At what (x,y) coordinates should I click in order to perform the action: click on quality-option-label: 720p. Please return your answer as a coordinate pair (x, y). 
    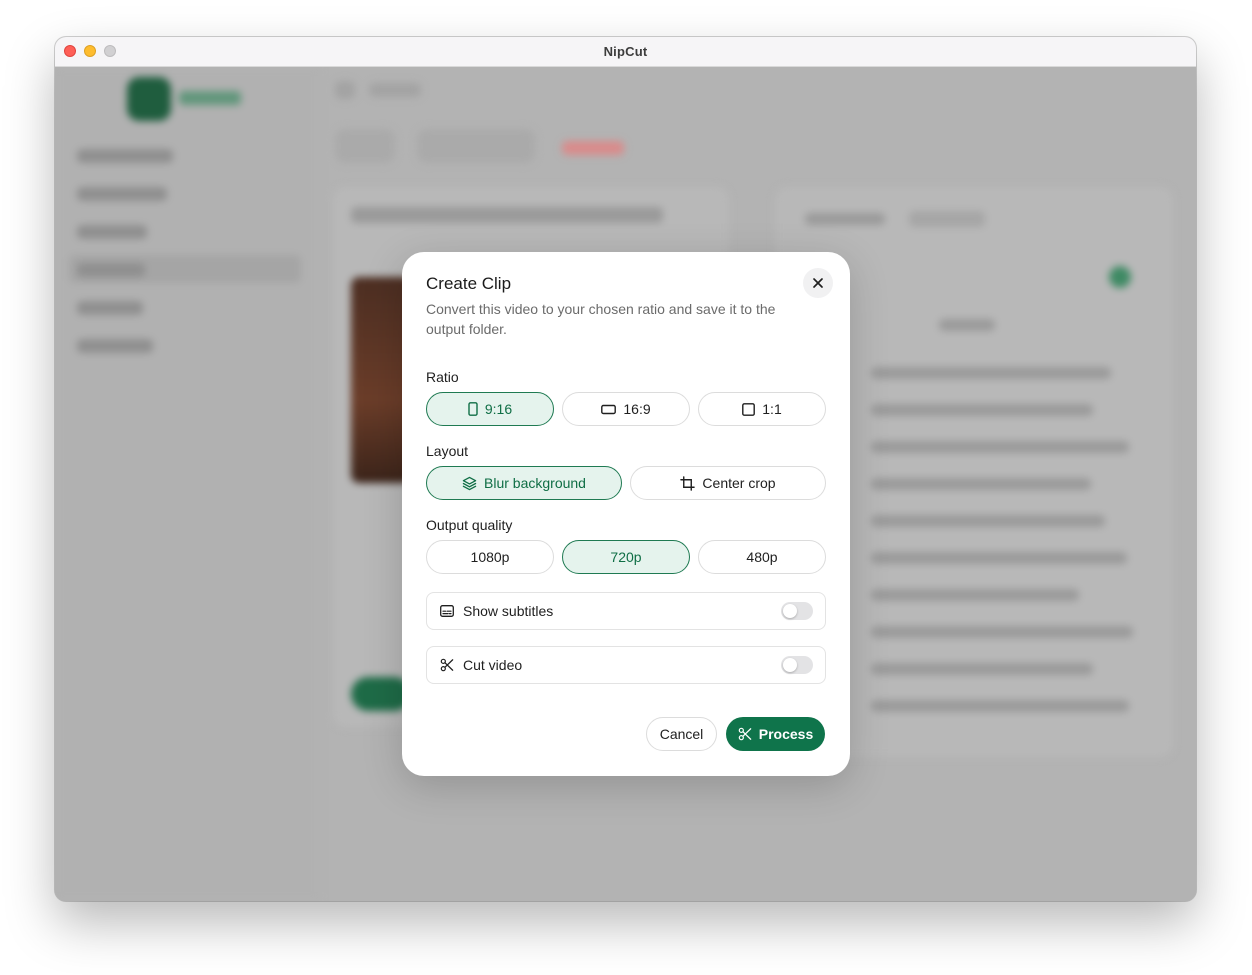
    Looking at the image, I should click on (626, 557).